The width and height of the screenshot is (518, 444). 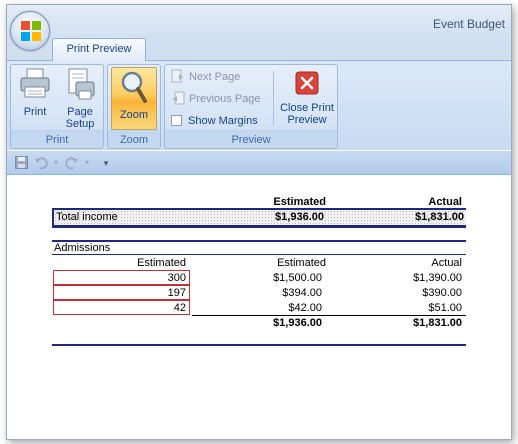 I want to click on page-setup-icon, so click(x=81, y=84).